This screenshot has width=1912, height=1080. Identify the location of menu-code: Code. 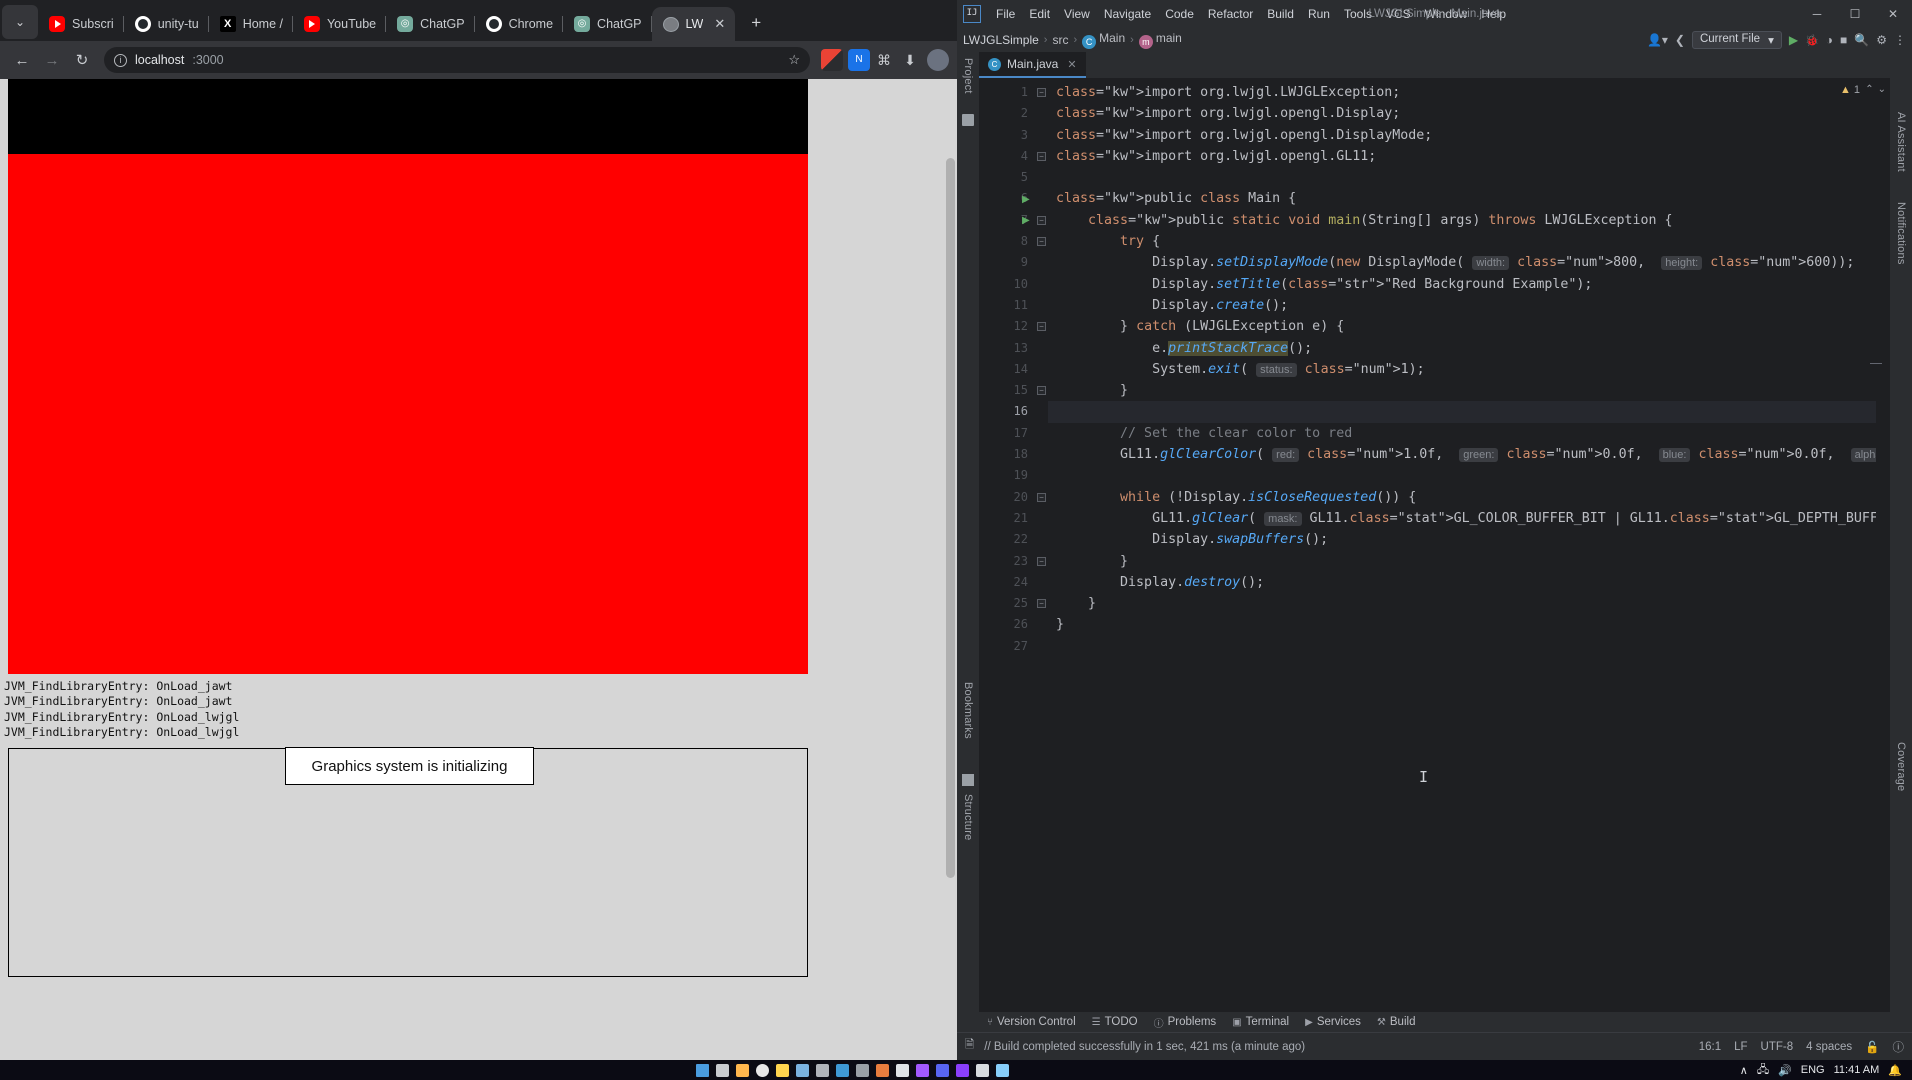
(1179, 14).